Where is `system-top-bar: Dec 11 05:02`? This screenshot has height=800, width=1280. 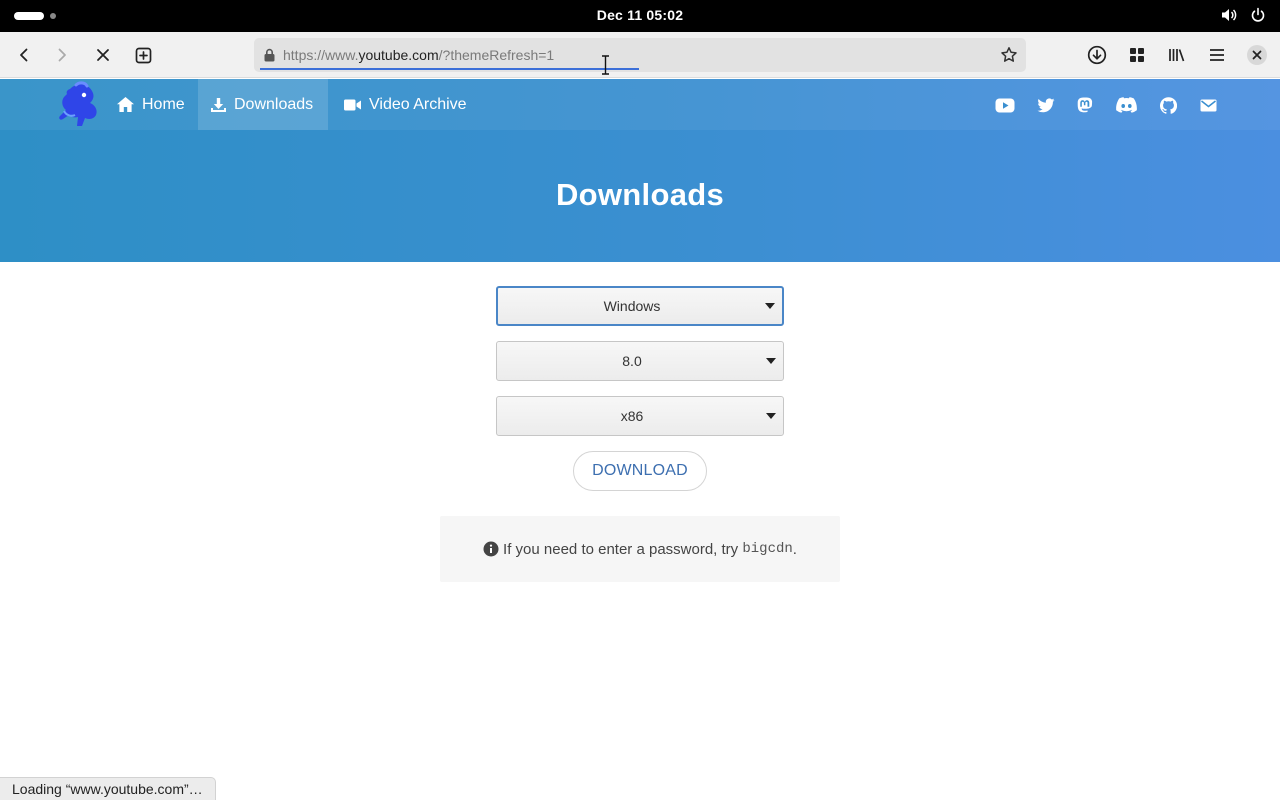
system-top-bar: Dec 11 05:02 is located at coordinates (640, 16).